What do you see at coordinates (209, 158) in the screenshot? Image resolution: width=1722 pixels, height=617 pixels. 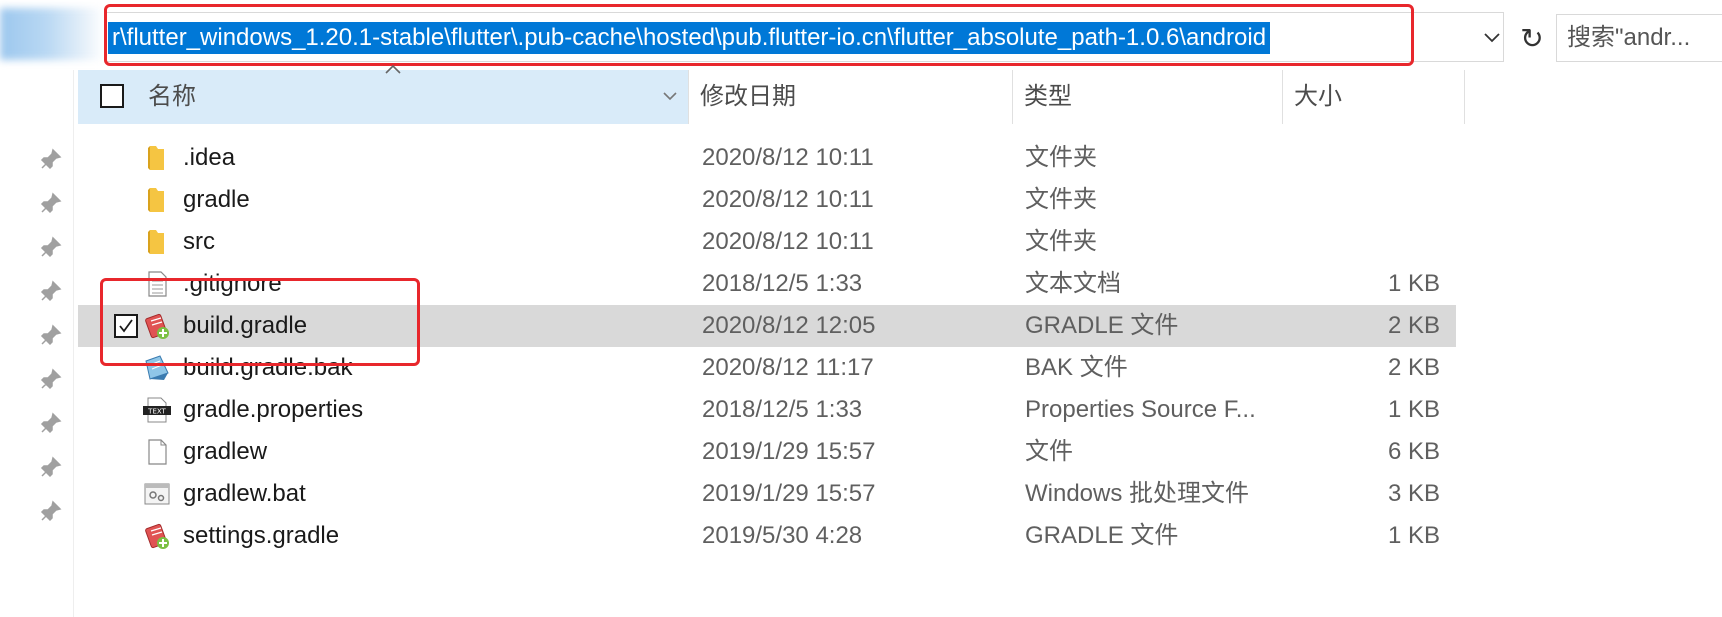 I see `file-name: .idea` at bounding box center [209, 158].